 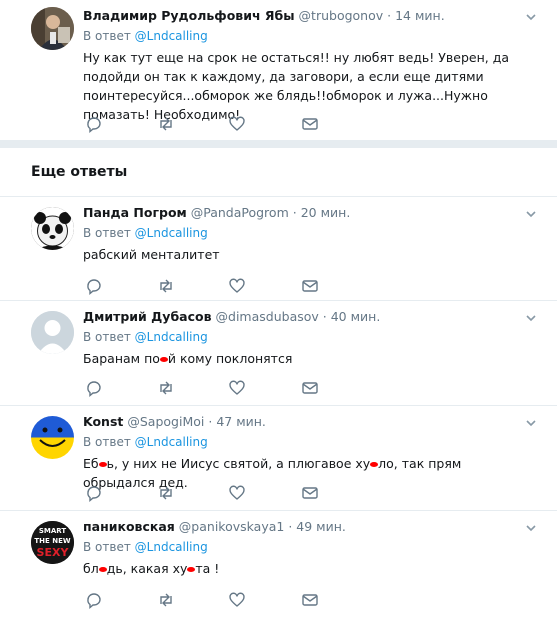 I want to click on section-gap, so click(x=278, y=144).